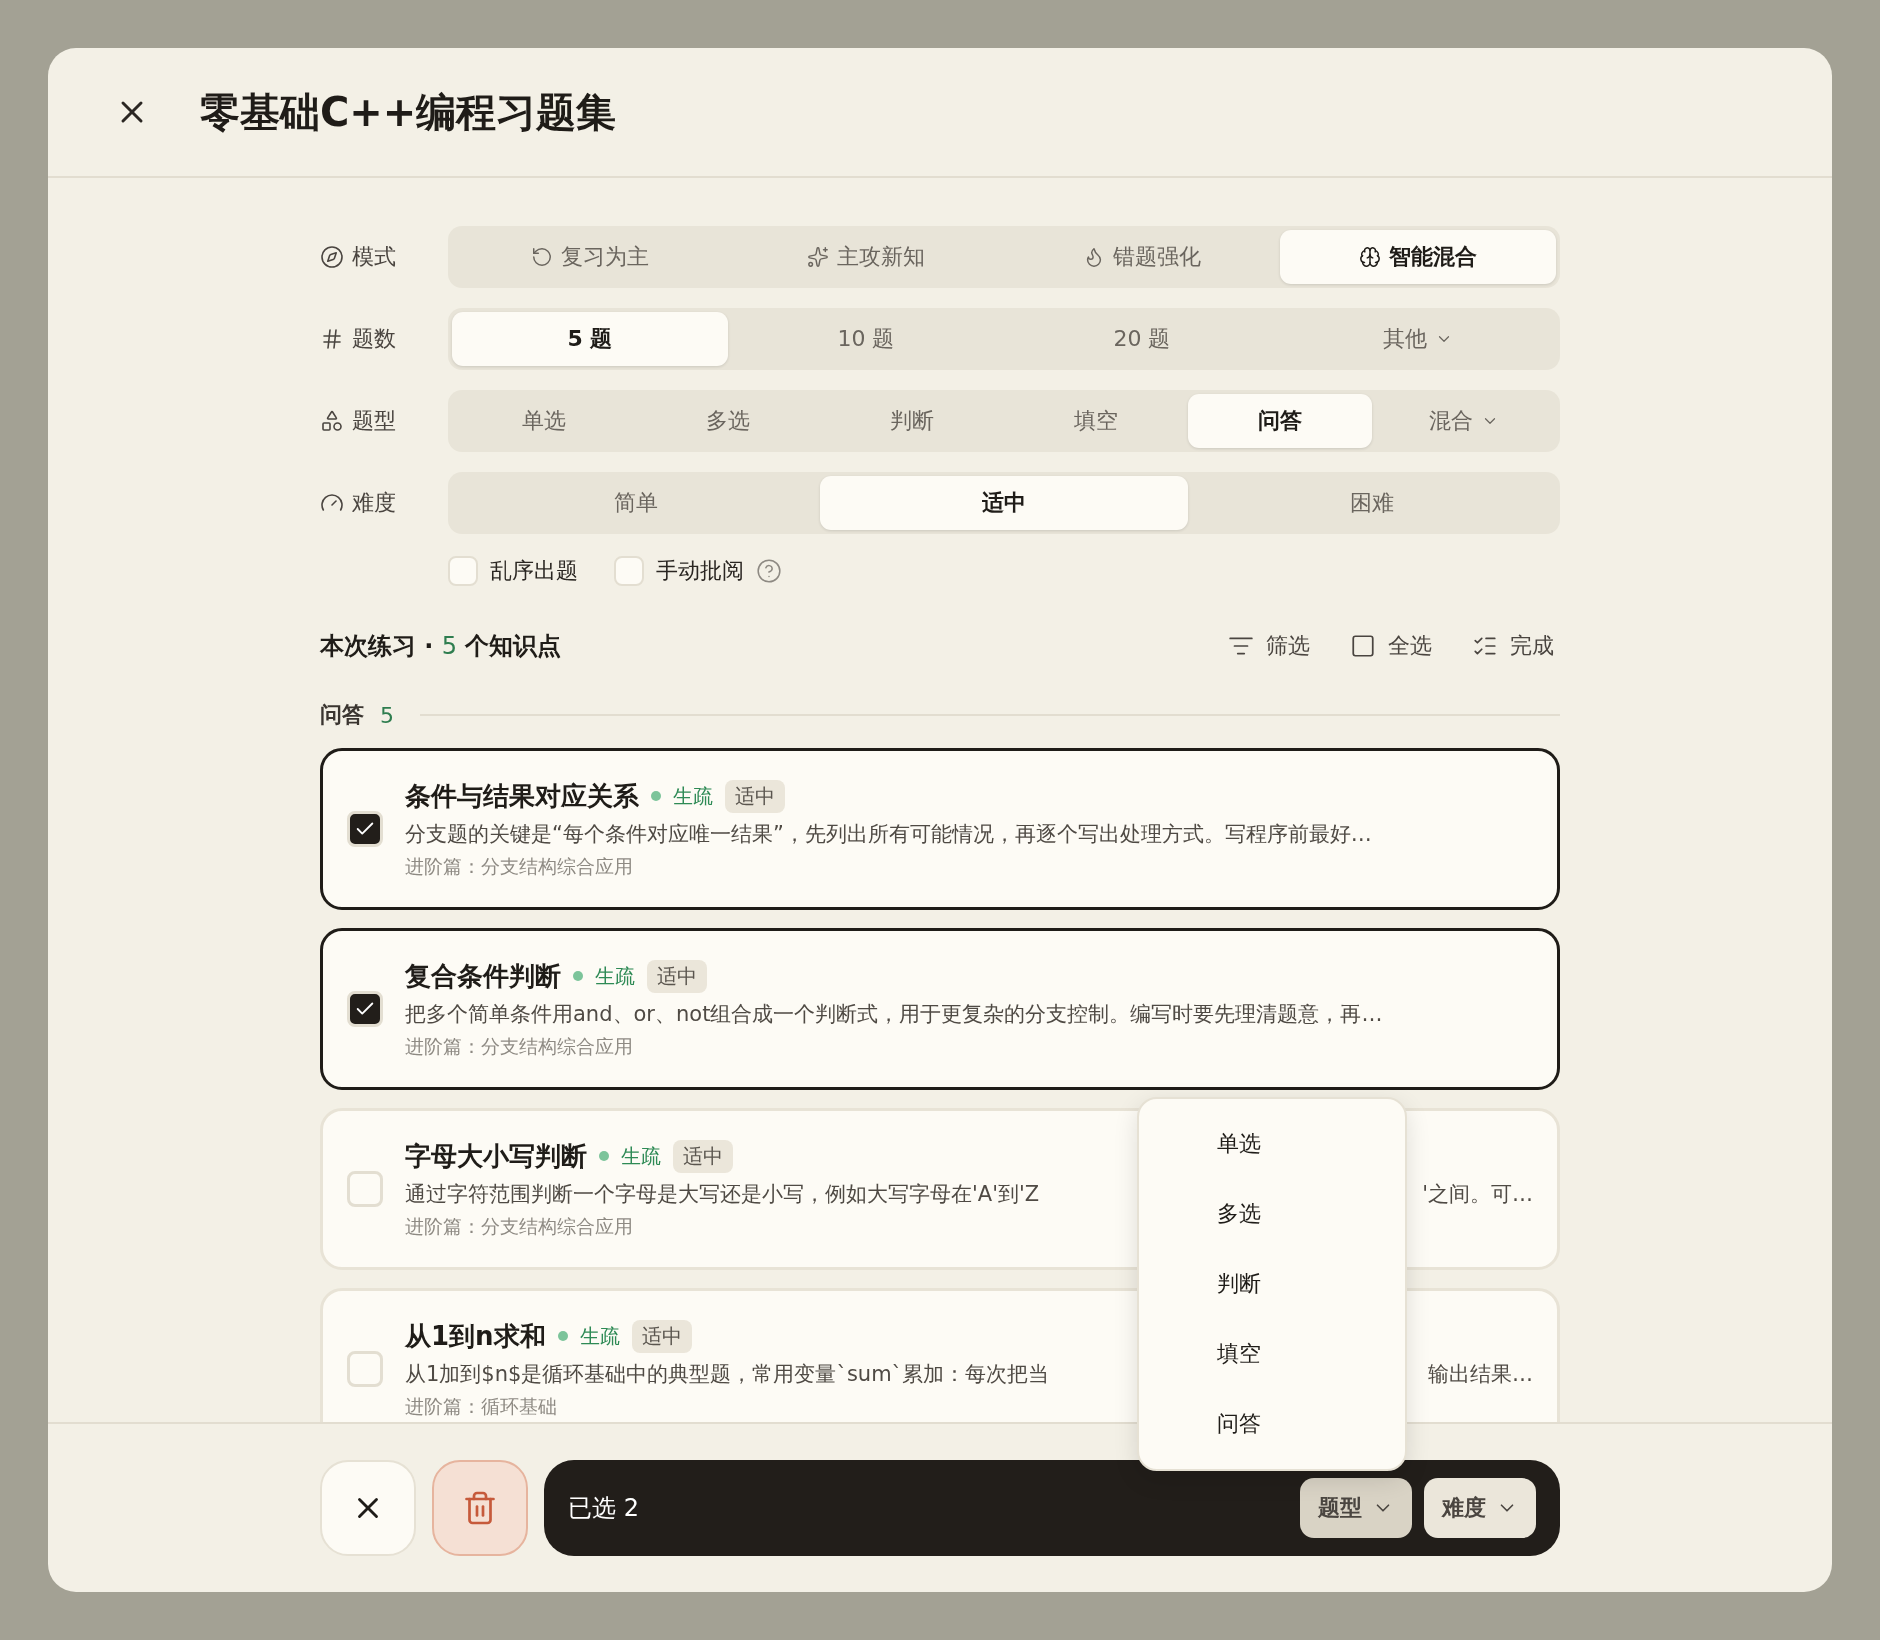  I want to click on topic-card: 复合条件判断 生疏 适中 把多个简单条件用and、or、not组合成一个判断式，用于更复杂的分支控制。编写时要先理清题意，再… 进阶篇：分支结构综合应用, so click(940, 1009).